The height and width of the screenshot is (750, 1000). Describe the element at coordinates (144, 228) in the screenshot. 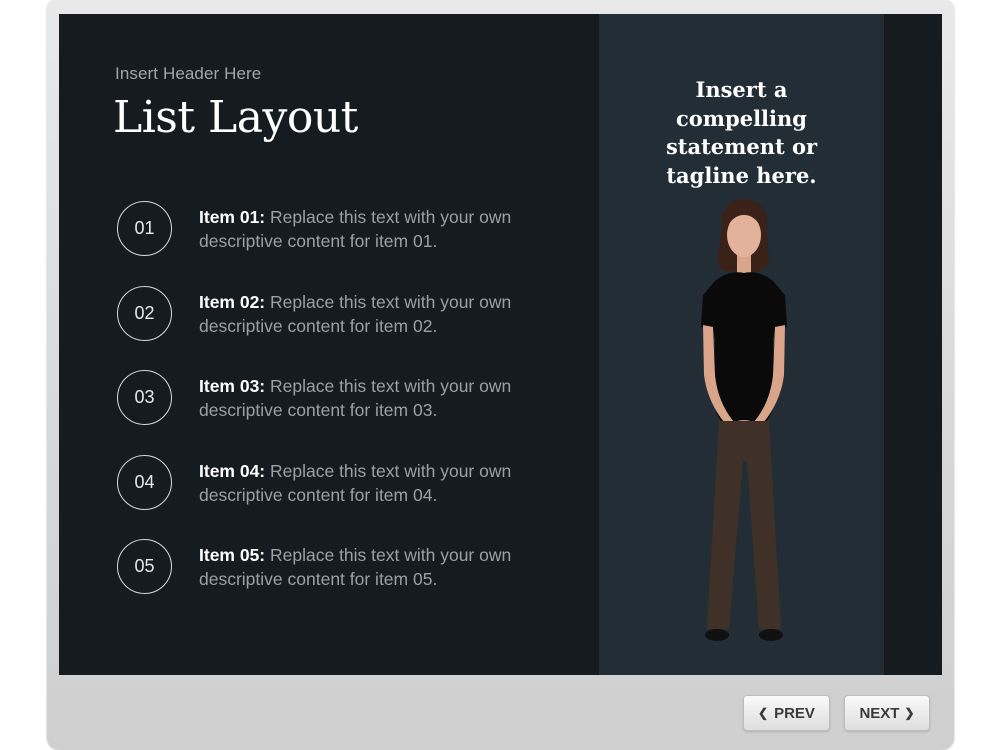

I see `item-number-circle: 01` at that location.